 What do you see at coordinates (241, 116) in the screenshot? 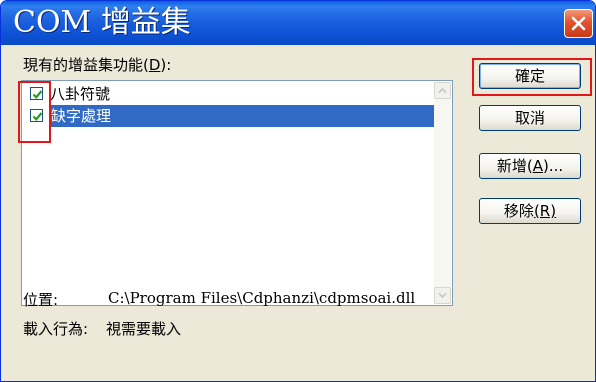
I see `list-item-label: 缺字處理` at bounding box center [241, 116].